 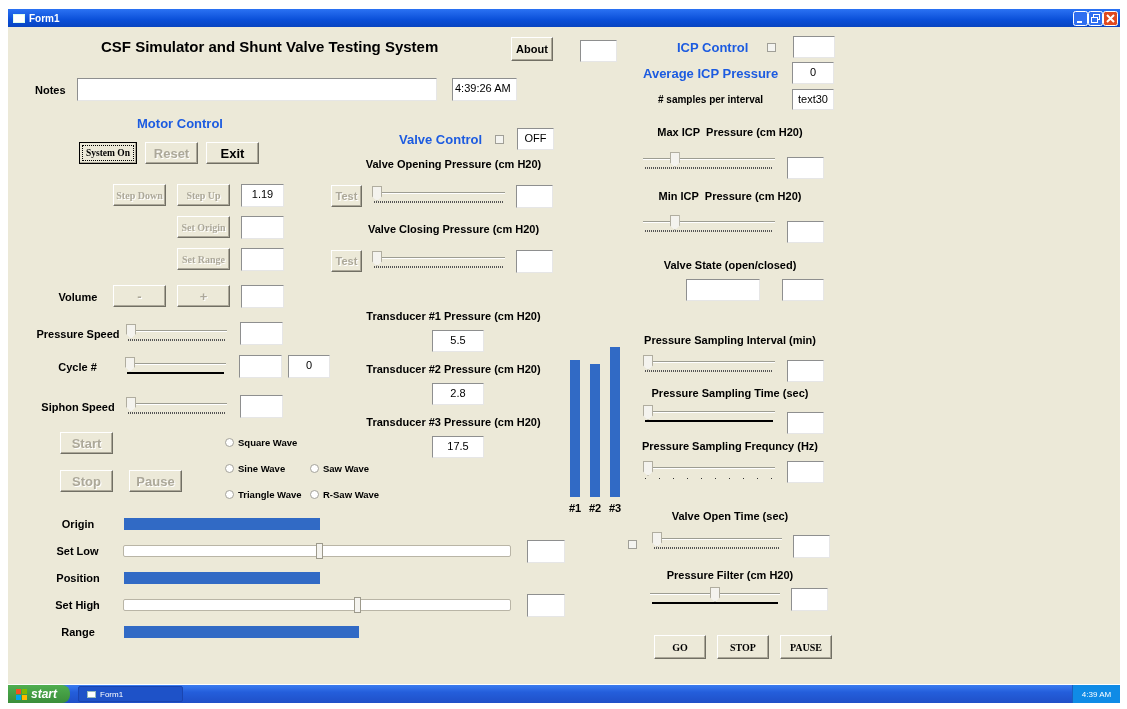 I want to click on reading-field: 2.8, so click(x=458, y=394).